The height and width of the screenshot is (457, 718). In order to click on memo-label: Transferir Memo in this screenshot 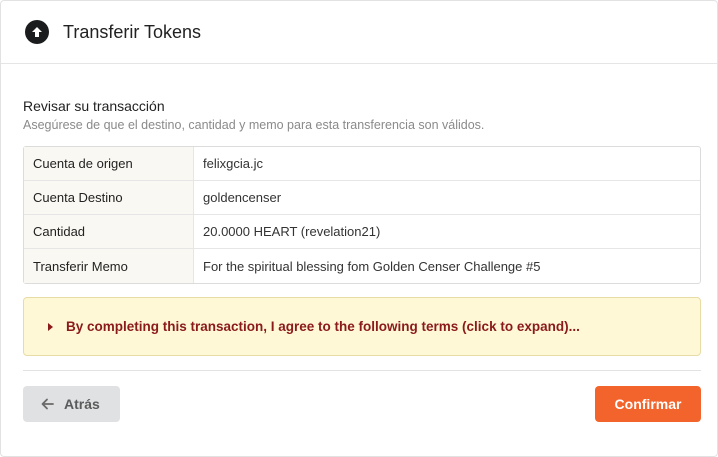, I will do `click(109, 266)`.